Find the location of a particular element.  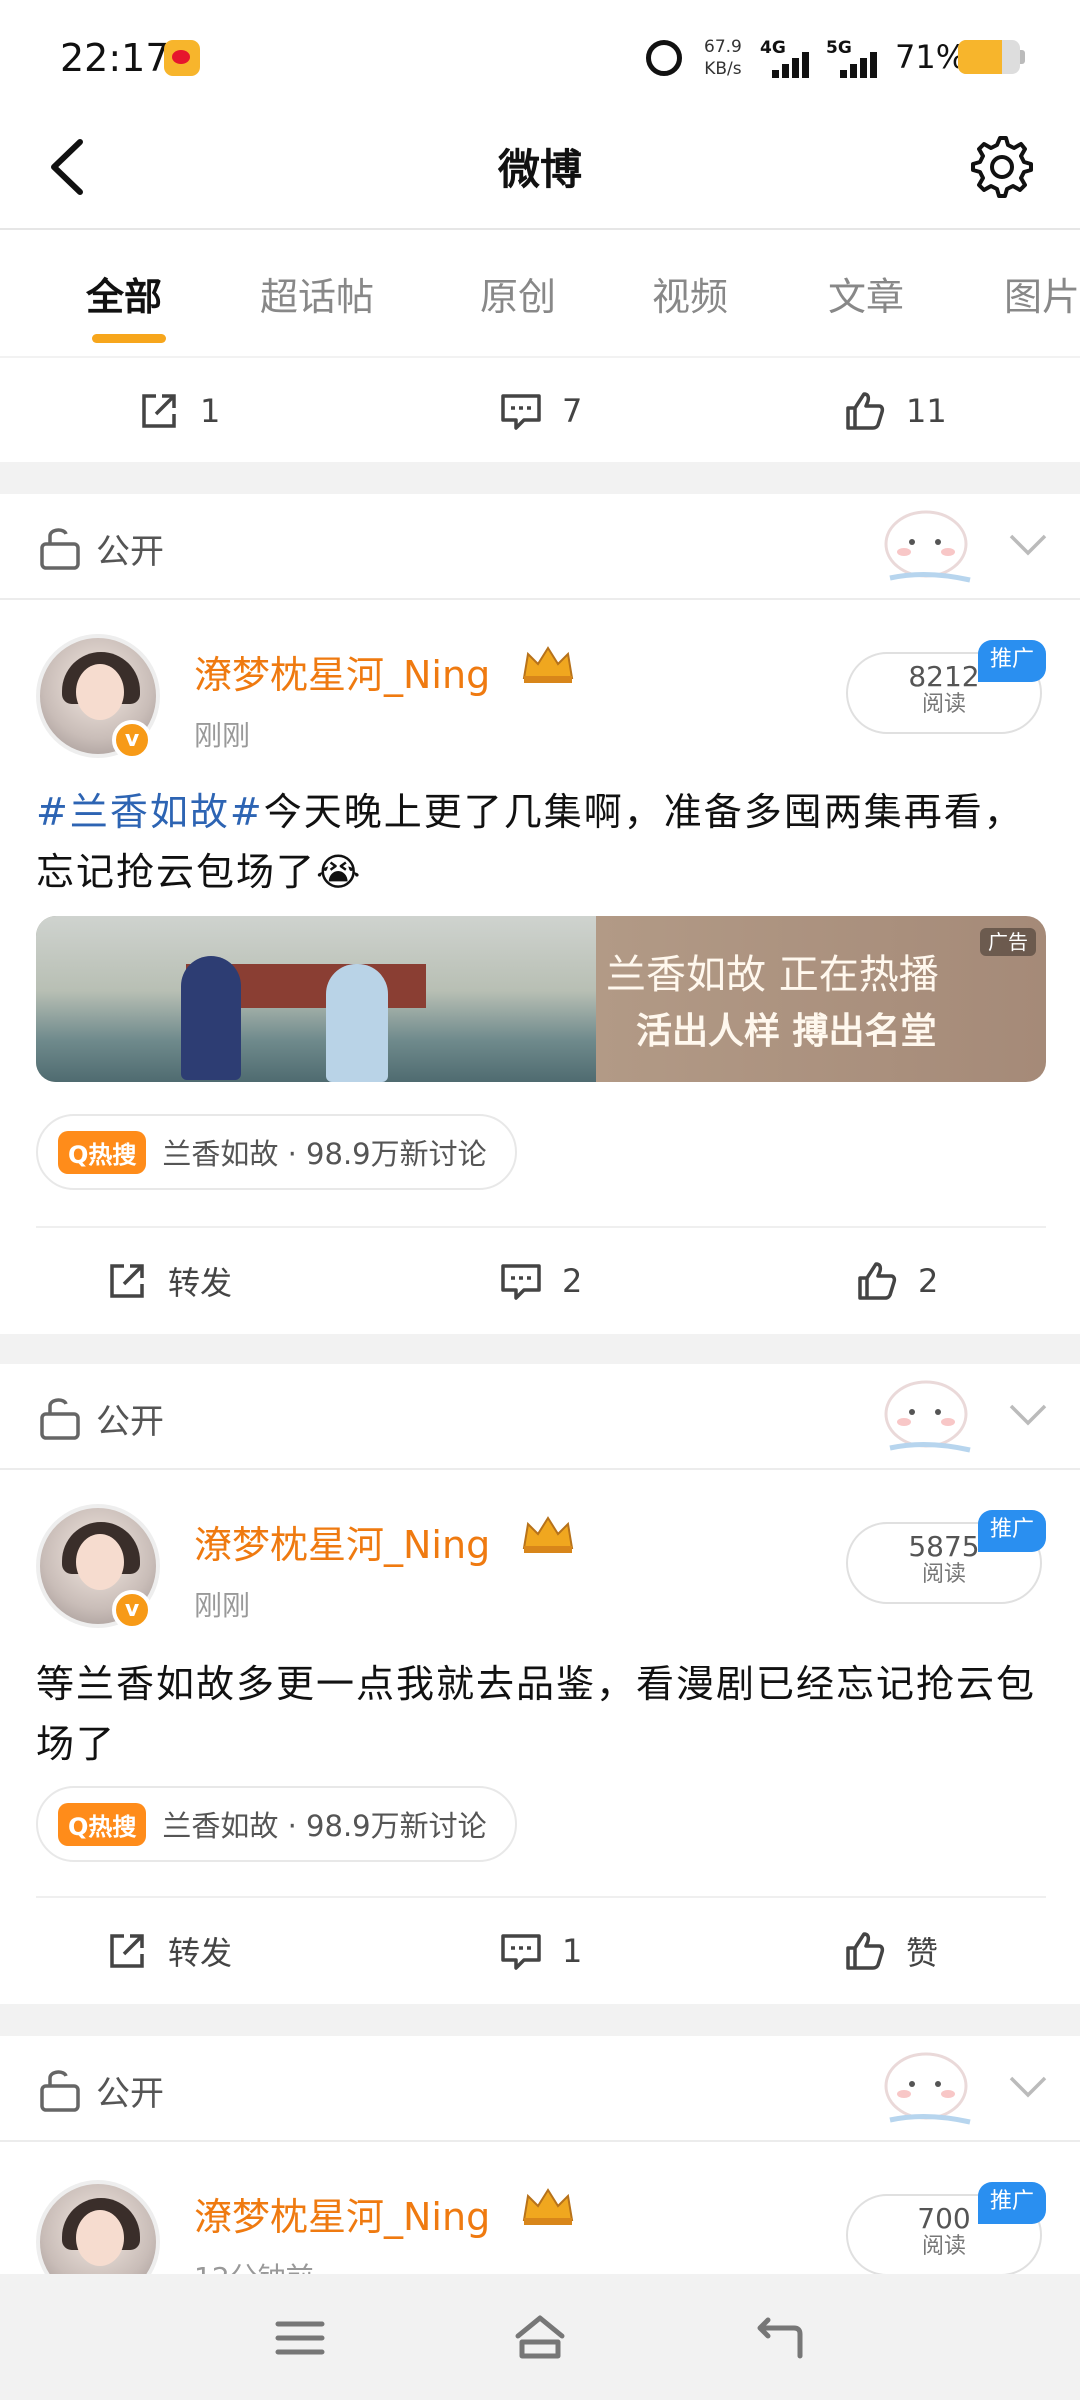

banner-slogan: 活出人样 搏出名堂 is located at coordinates (786, 1031).